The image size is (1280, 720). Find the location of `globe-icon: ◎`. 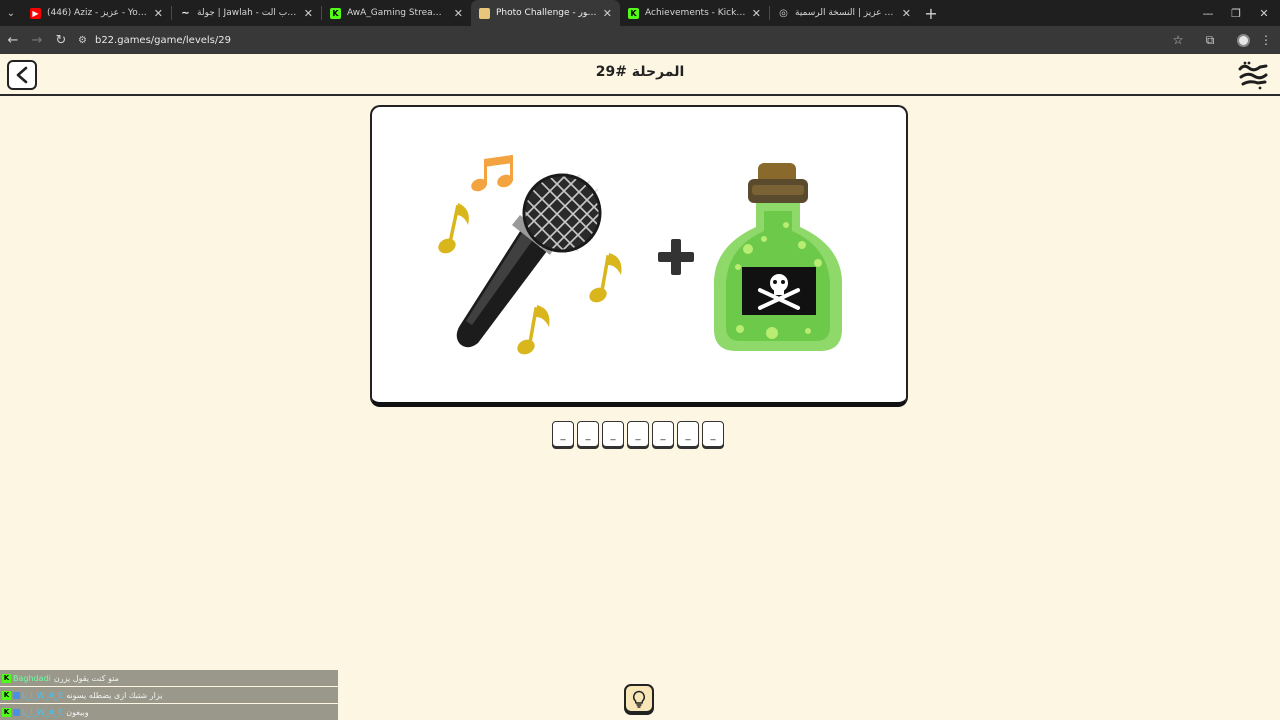

globe-icon: ◎ is located at coordinates (783, 13).